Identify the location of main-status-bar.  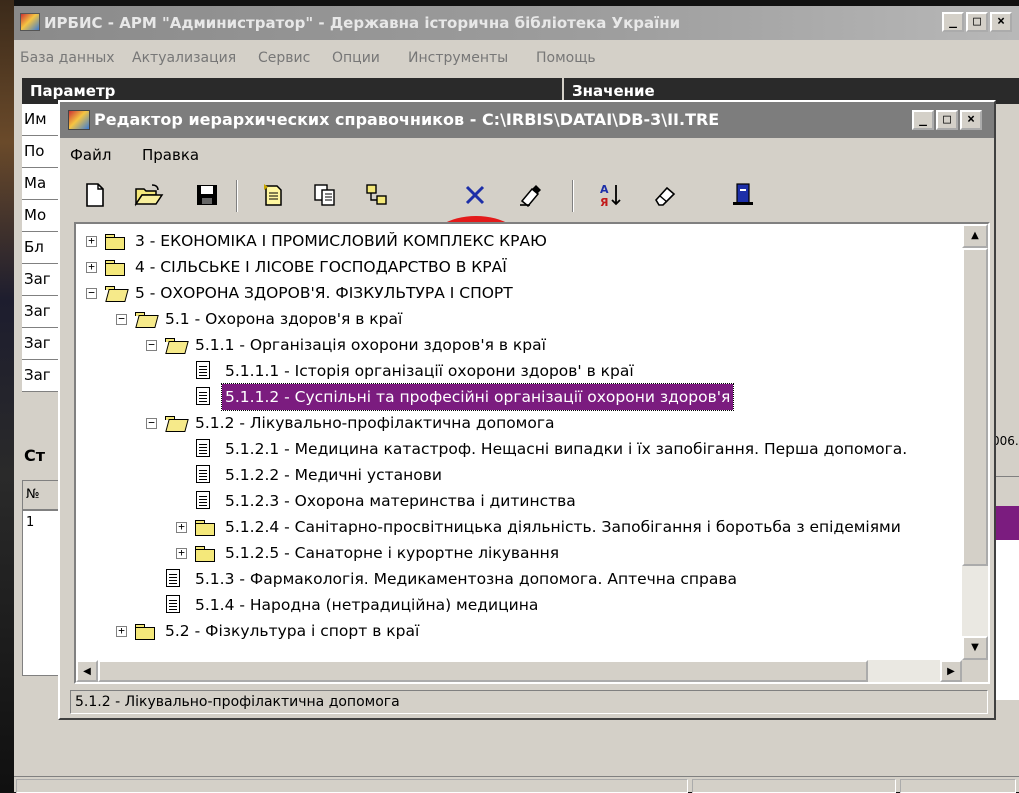
(516, 784).